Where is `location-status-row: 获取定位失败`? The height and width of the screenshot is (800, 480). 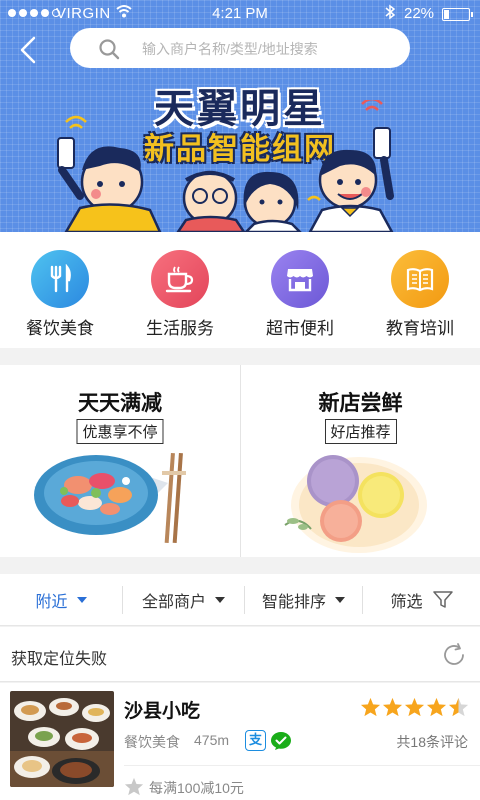
location-status-row: 获取定位失败 is located at coordinates (240, 654).